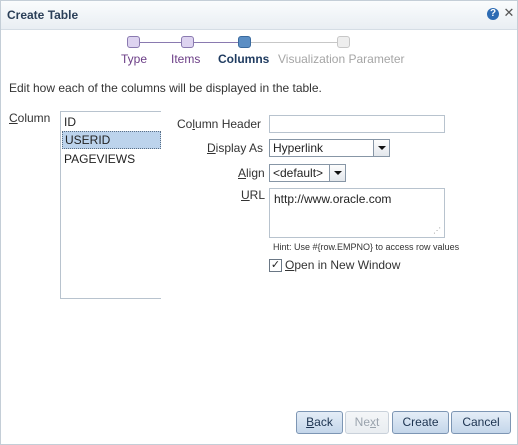 This screenshot has width=518, height=445. I want to click on dialog-title: Create Table, so click(43, 15).